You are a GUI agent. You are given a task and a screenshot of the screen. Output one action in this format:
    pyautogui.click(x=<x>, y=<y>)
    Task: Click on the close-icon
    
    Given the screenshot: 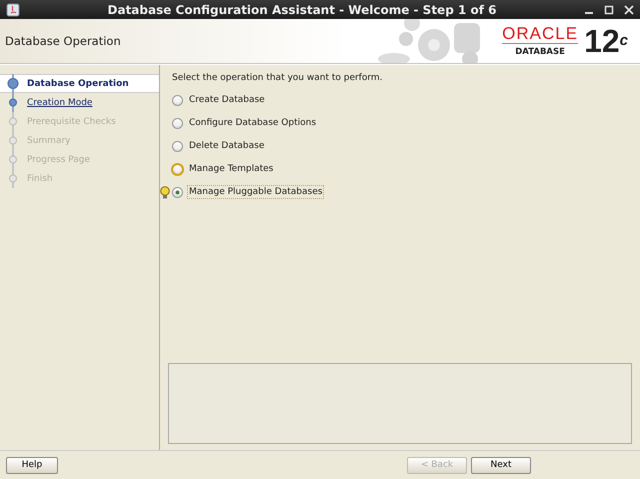 What is the action you would take?
    pyautogui.click(x=629, y=9)
    